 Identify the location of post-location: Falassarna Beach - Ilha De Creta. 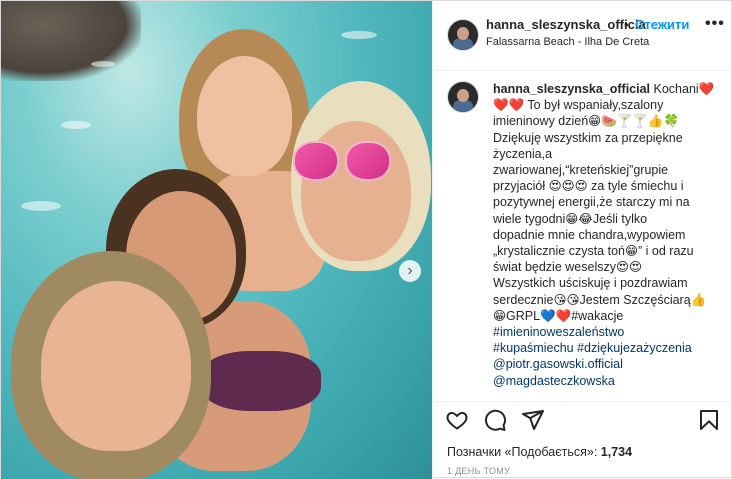
(567, 42).